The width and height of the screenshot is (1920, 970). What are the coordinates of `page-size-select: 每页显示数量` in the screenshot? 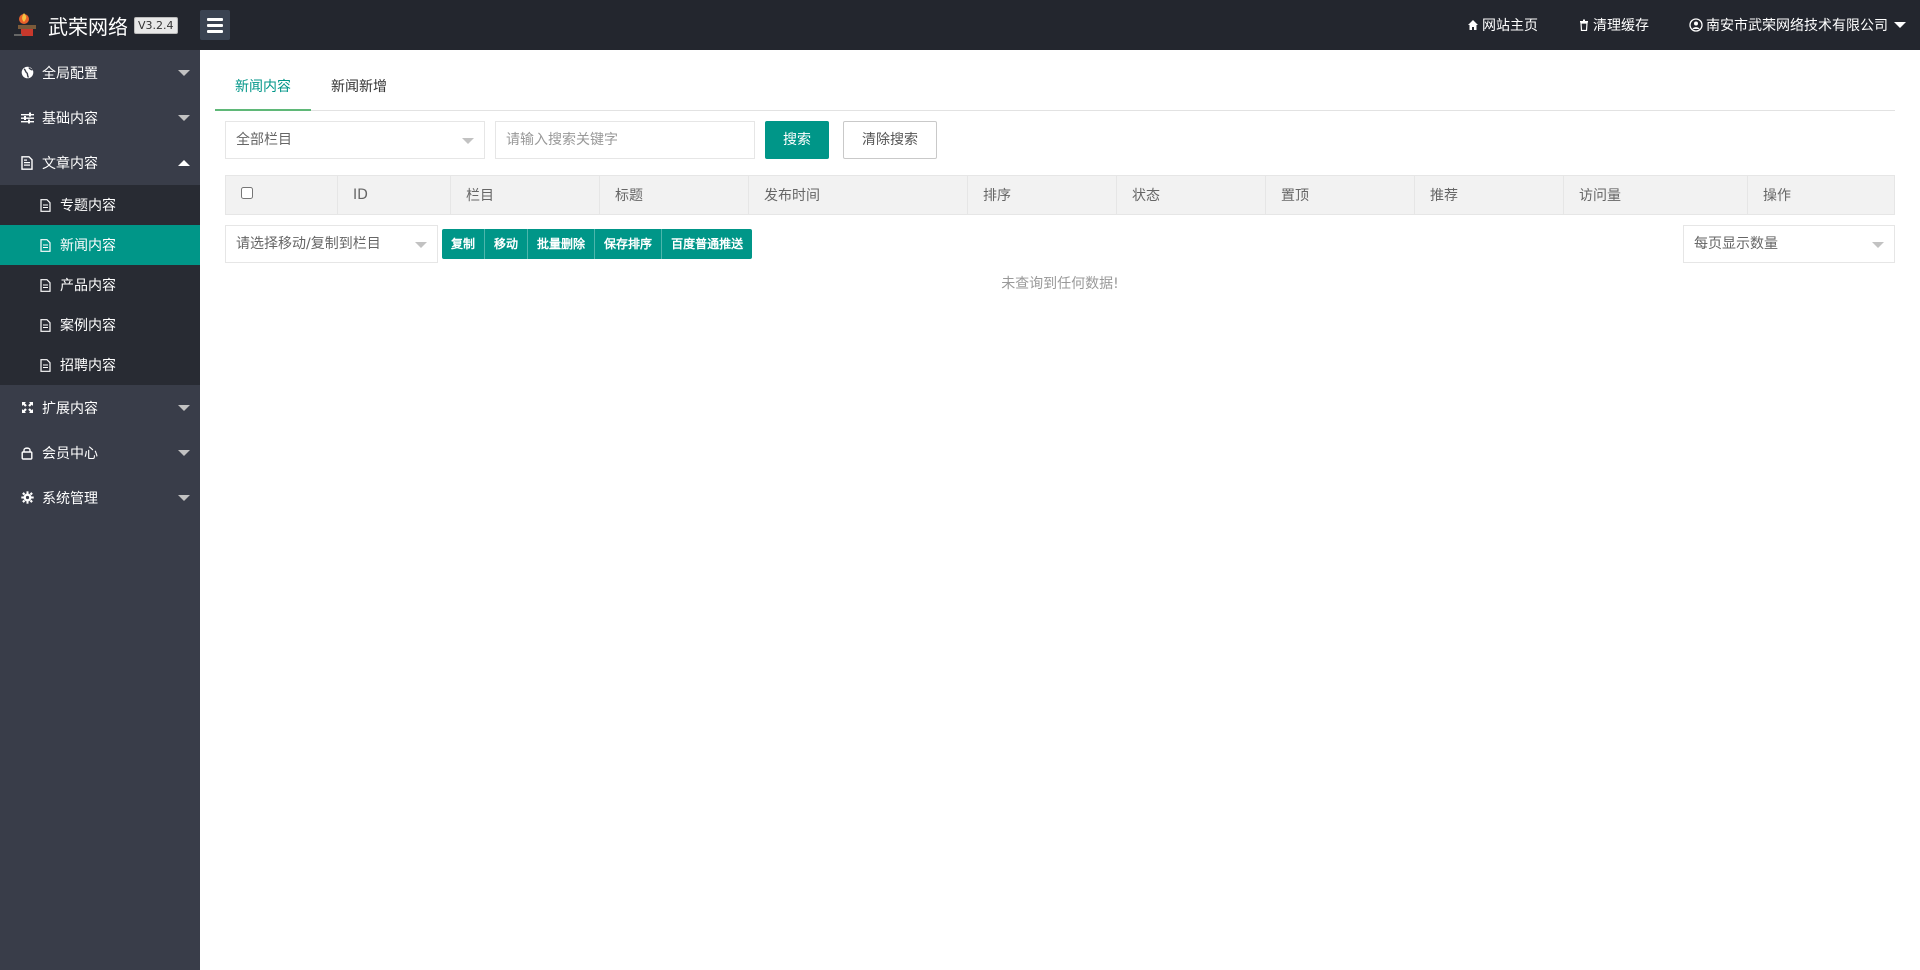 It's located at (1789, 244).